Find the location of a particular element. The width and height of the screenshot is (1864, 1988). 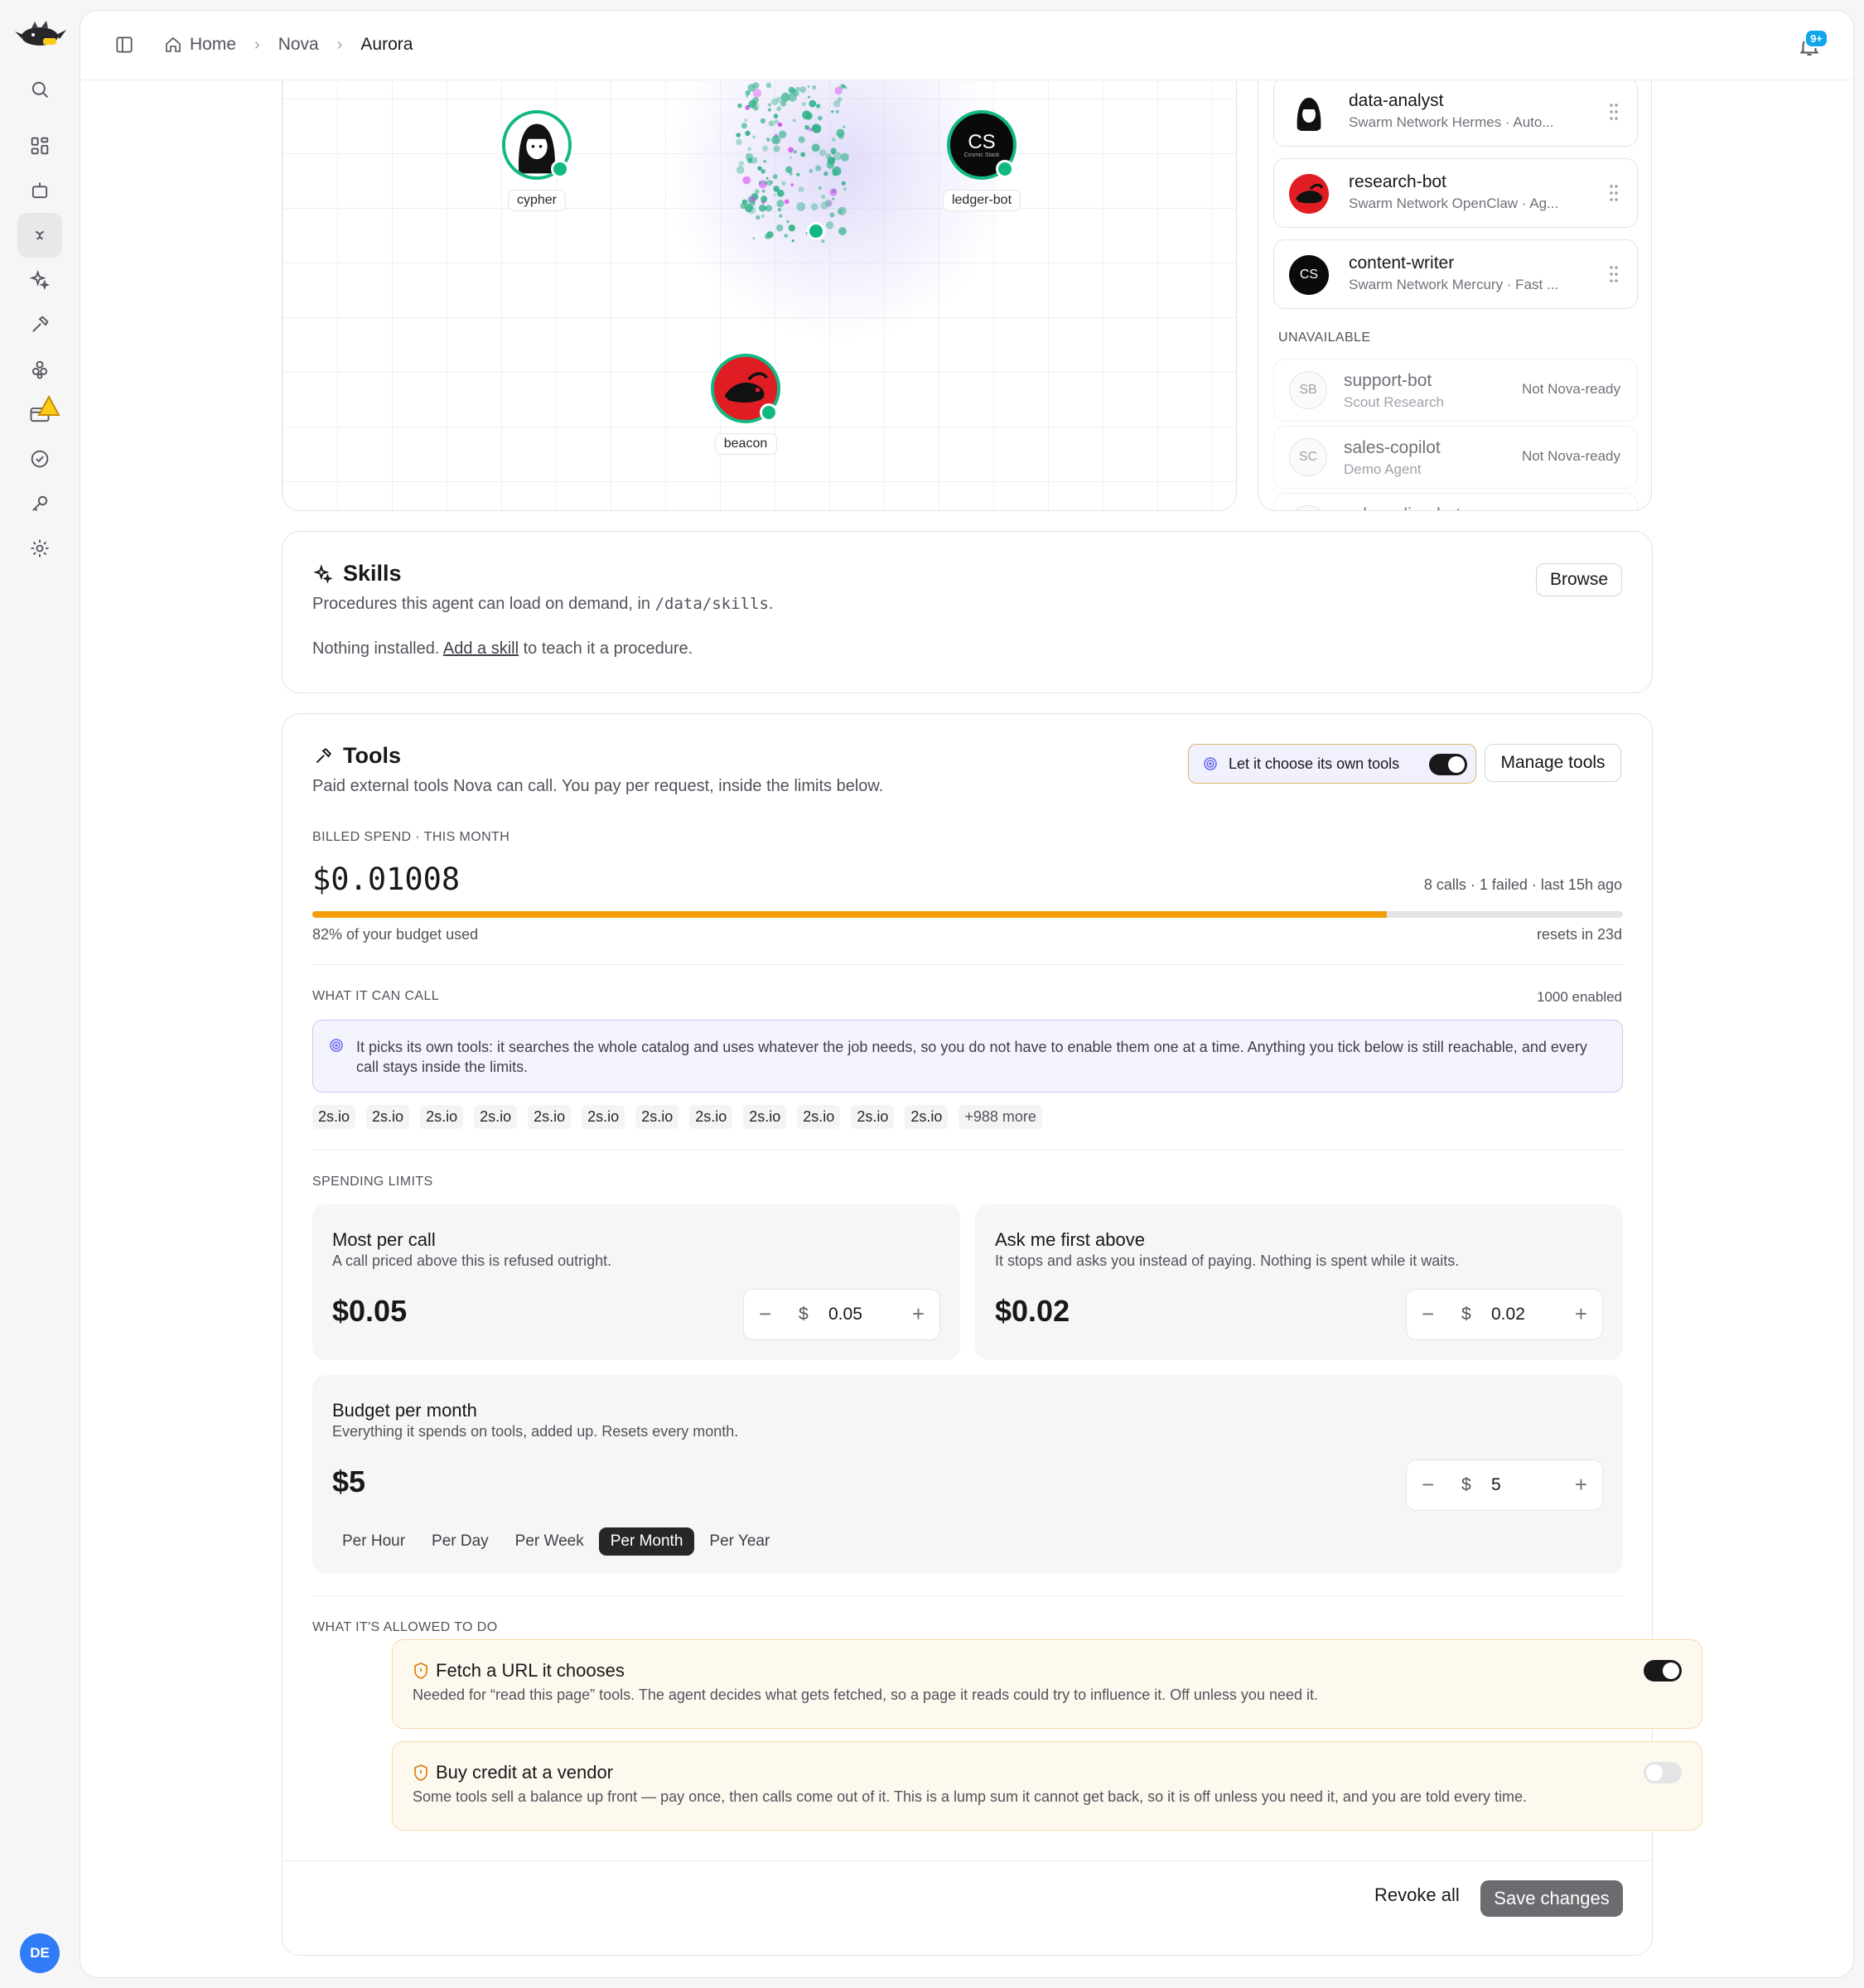

period-option: Per Day is located at coordinates (460, 1541).